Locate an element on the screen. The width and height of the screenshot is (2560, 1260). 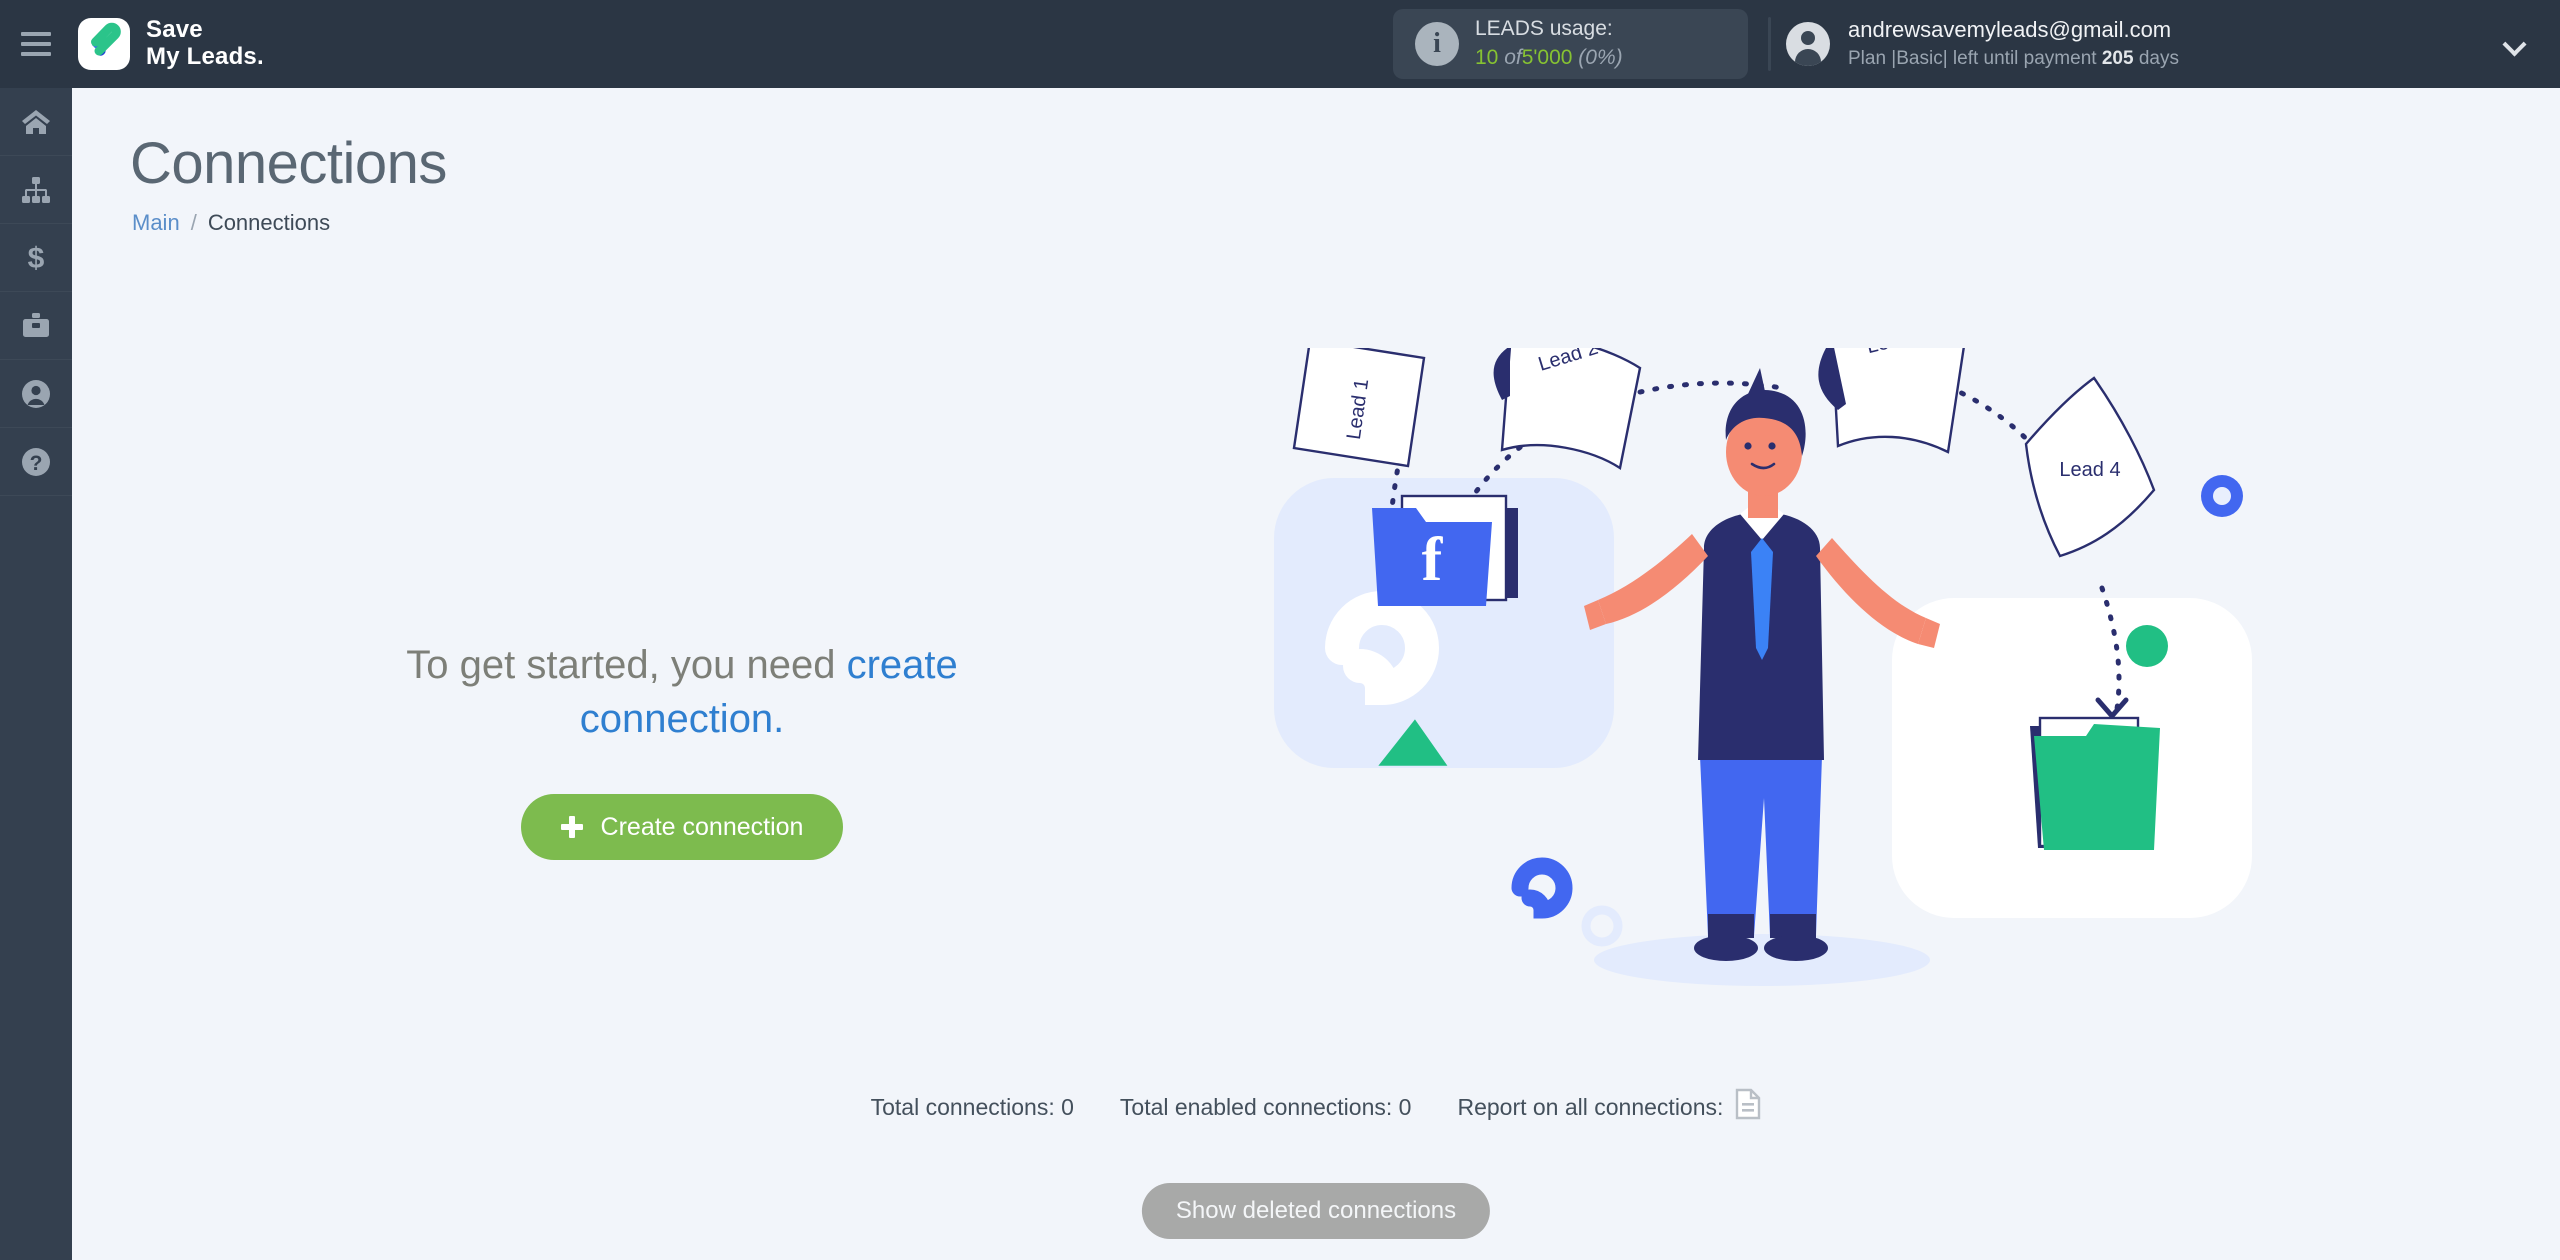
total-enabled-stat: Total enabled connections: 0 is located at coordinates (1266, 1107).